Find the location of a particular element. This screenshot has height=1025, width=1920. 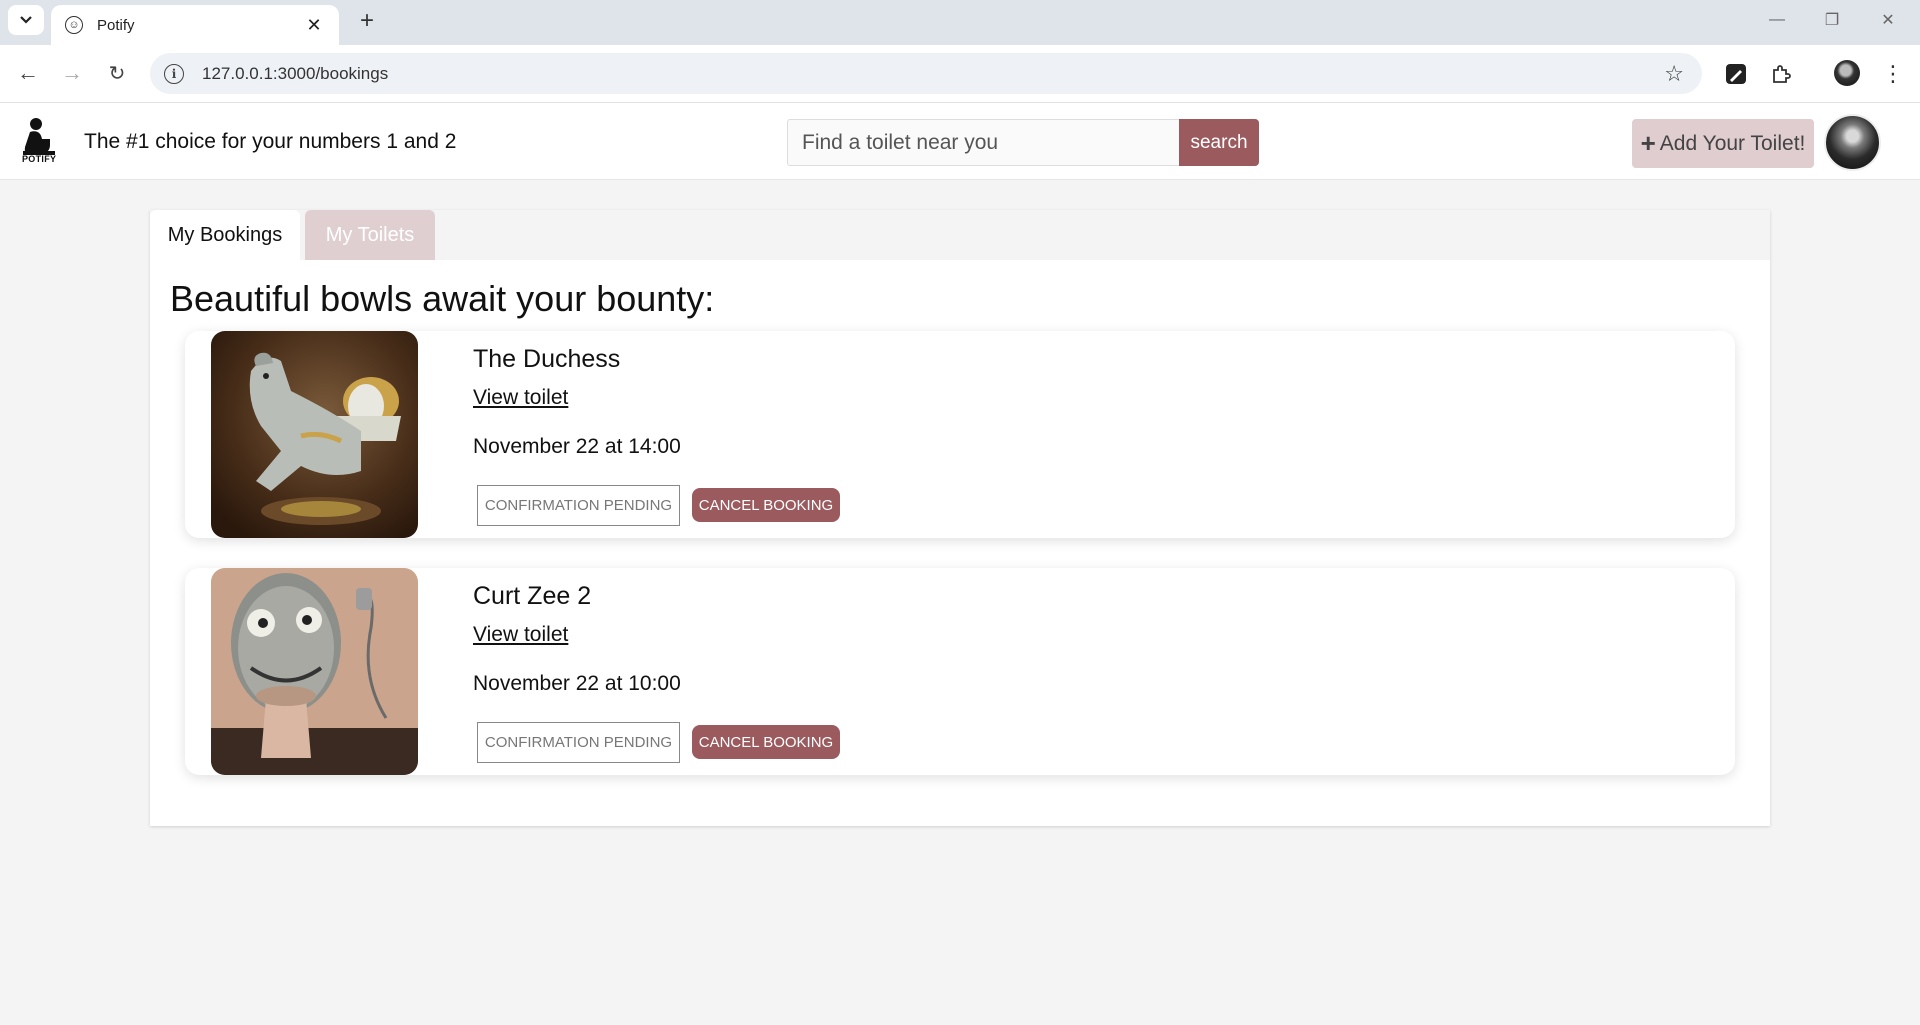

search-form: search is located at coordinates (1023, 142).